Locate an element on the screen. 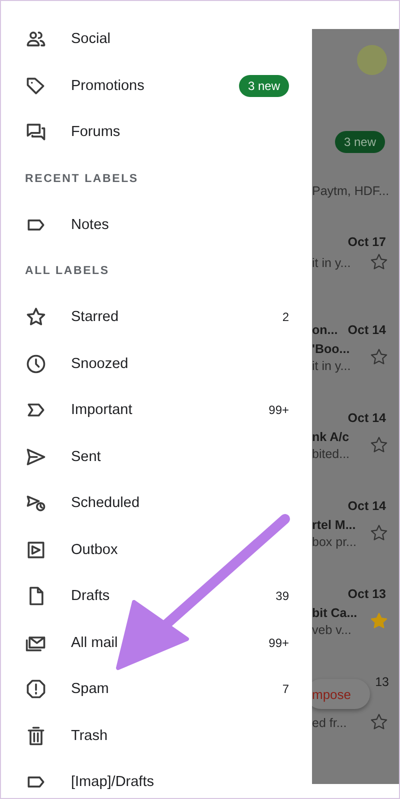 The image size is (400, 799). alert-icon is located at coordinates (36, 689).